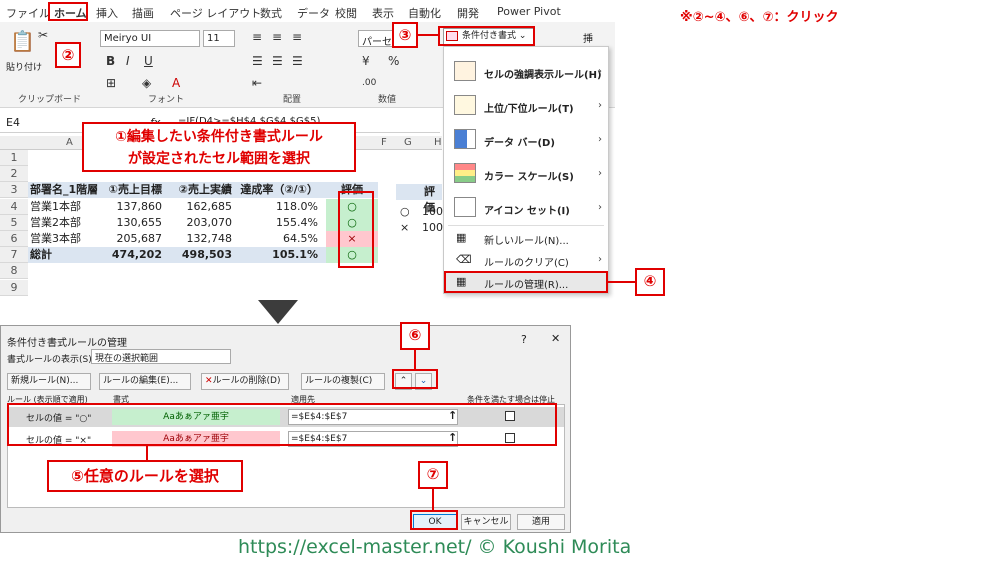 Image resolution: width=1000 pixels, height=563 pixels. Describe the element at coordinates (13, 122) in the screenshot. I see `name-box: E4` at that location.